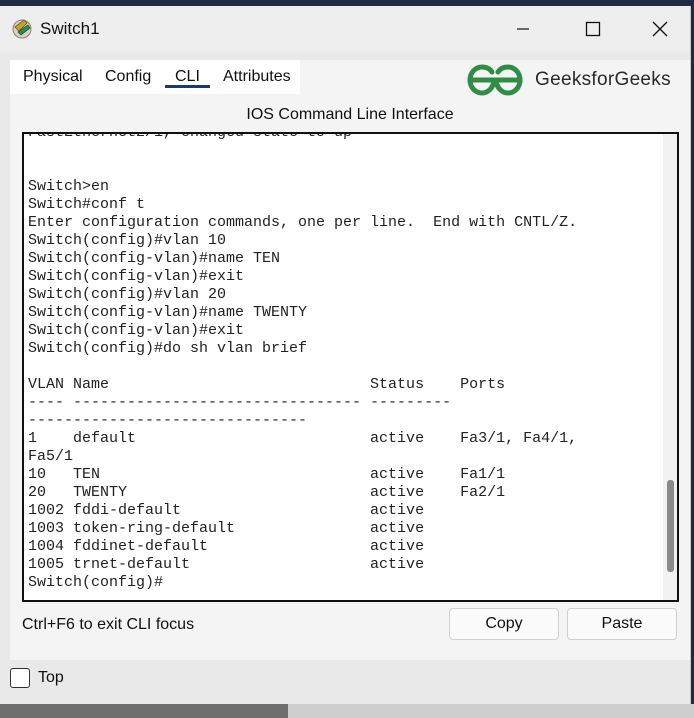  Describe the element at coordinates (155, 77) in the screenshot. I see `tab-bar: Physical Config CLI Attributes` at that location.